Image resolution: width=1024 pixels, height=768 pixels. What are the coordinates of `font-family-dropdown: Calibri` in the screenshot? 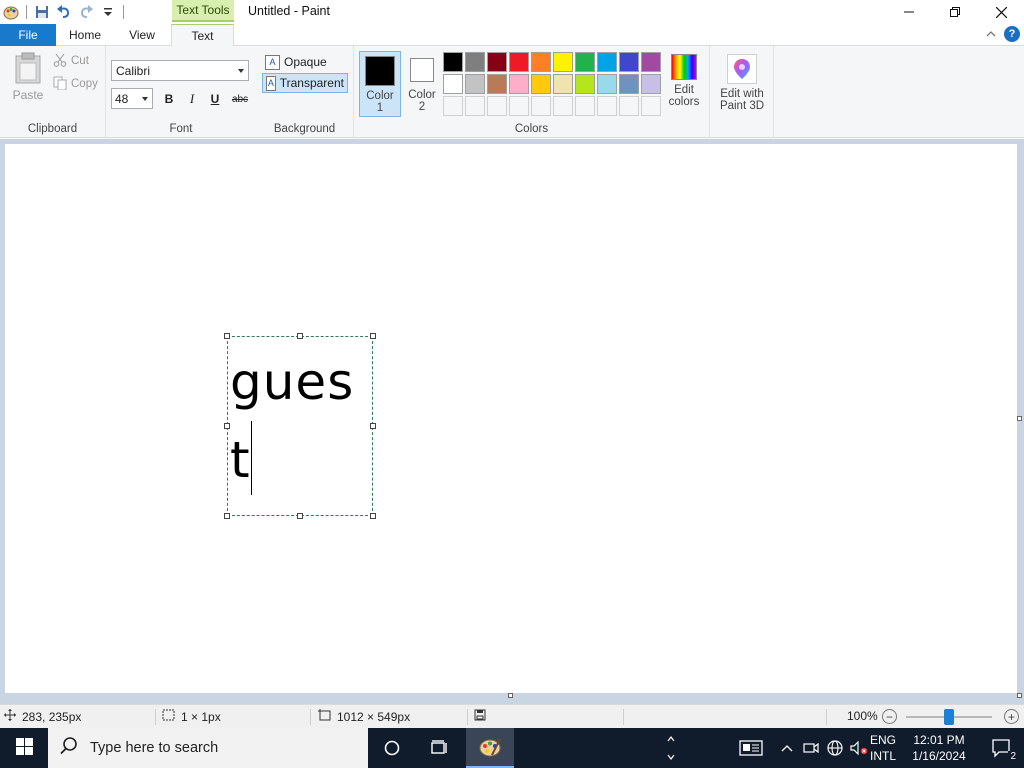 It's located at (180, 70).